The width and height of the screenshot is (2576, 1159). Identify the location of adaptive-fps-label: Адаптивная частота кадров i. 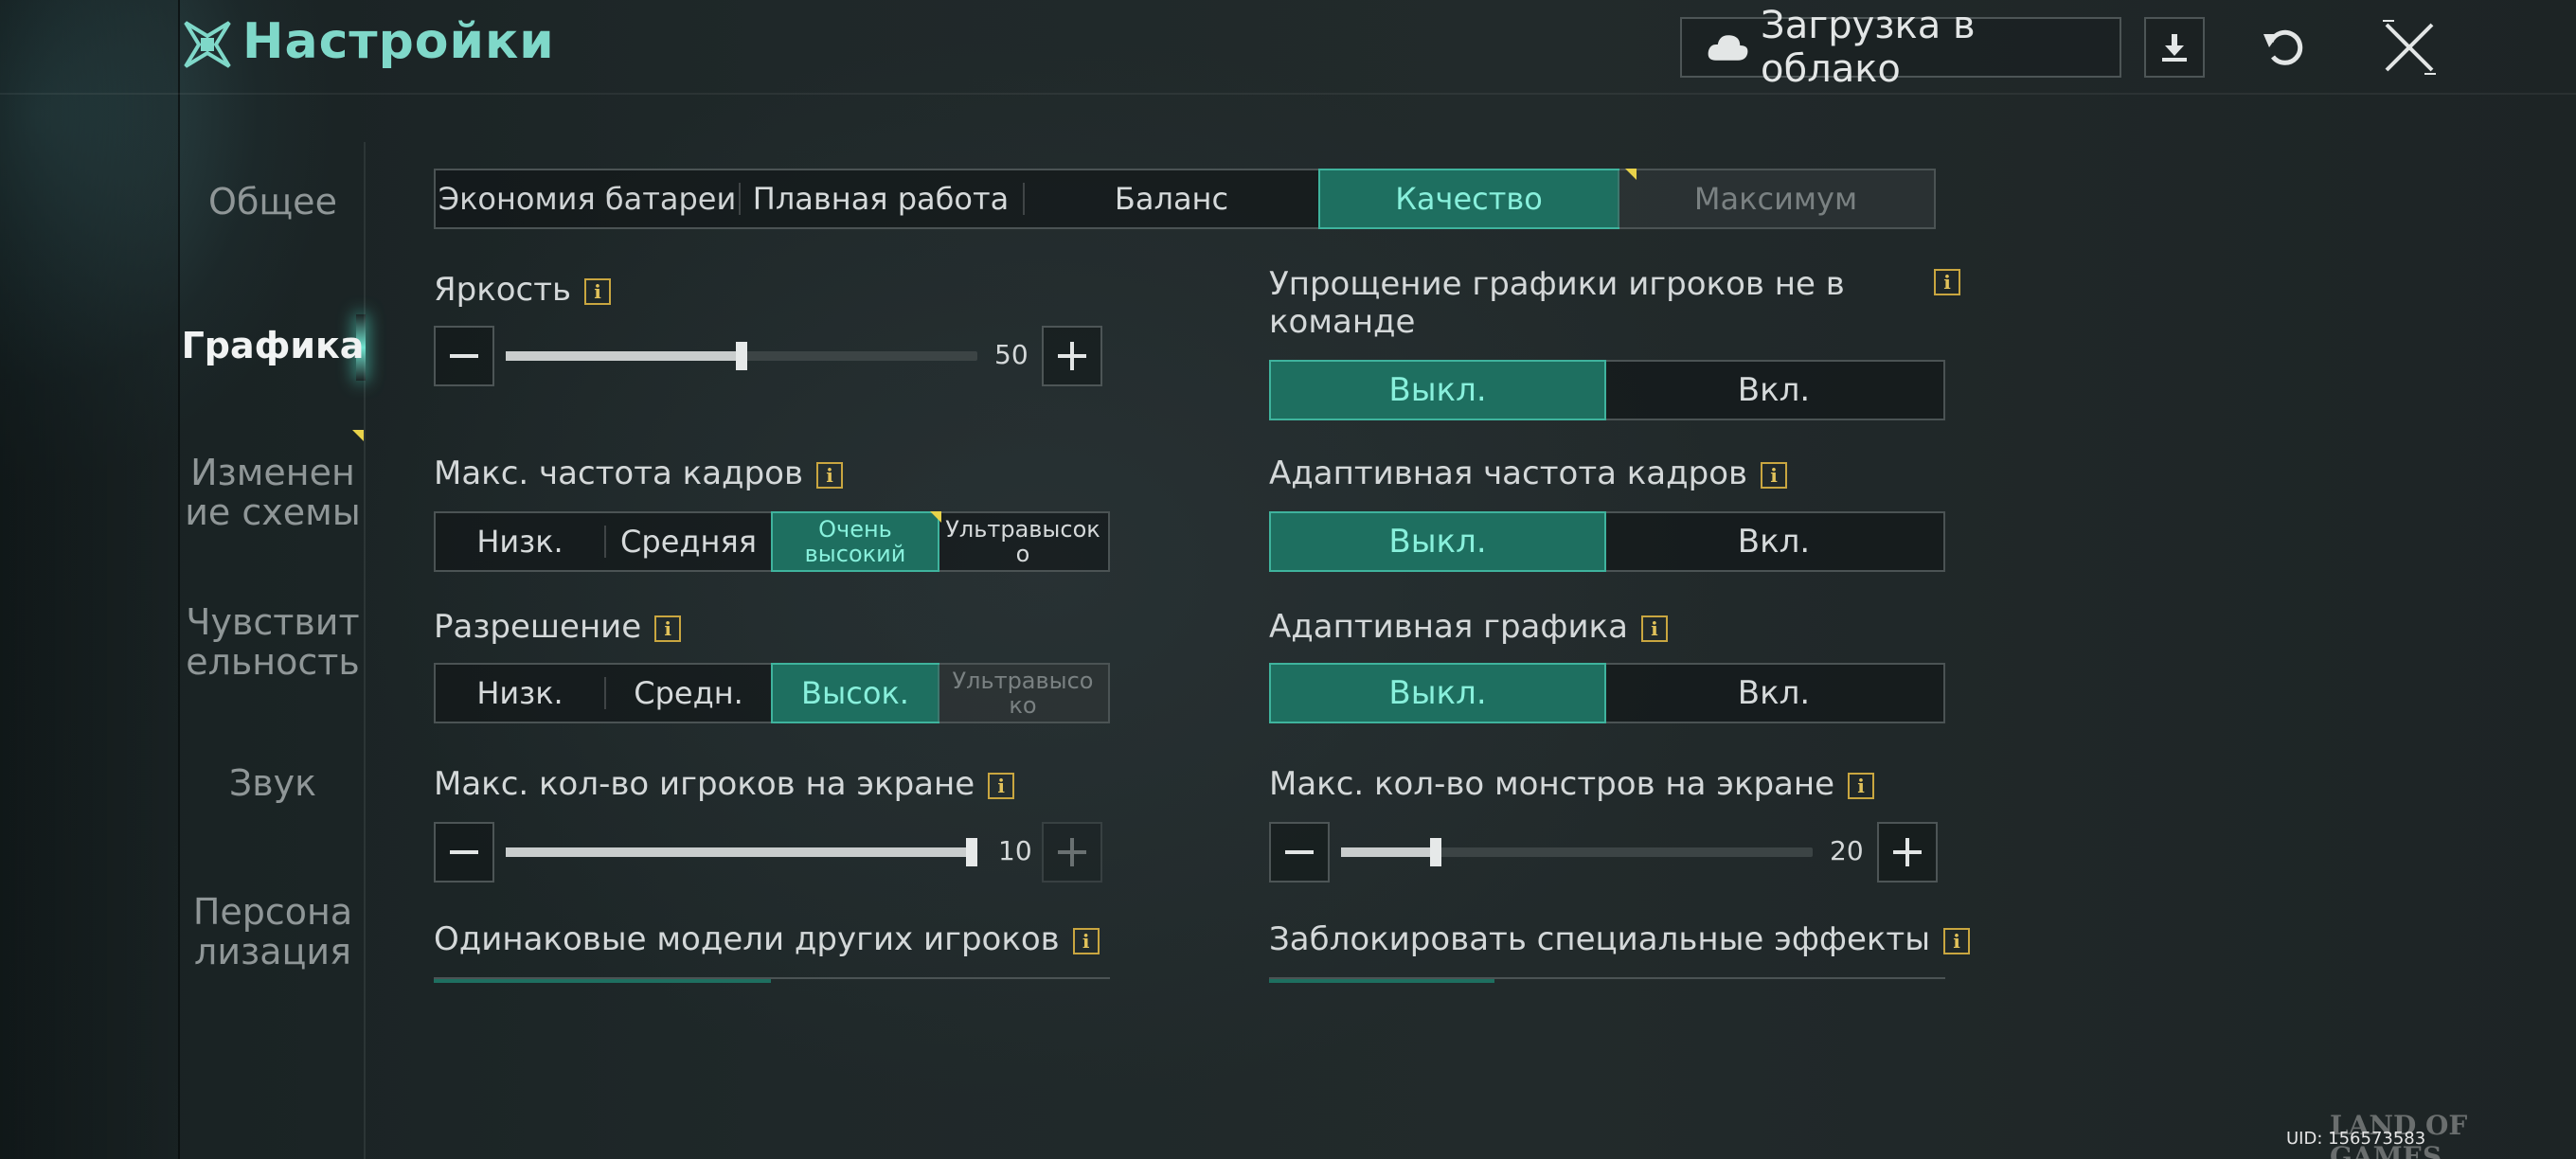
(1528, 473).